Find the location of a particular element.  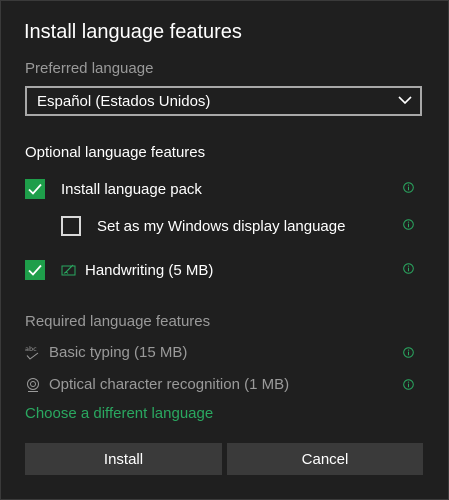

chevron-down-icon is located at coordinates (405, 100).